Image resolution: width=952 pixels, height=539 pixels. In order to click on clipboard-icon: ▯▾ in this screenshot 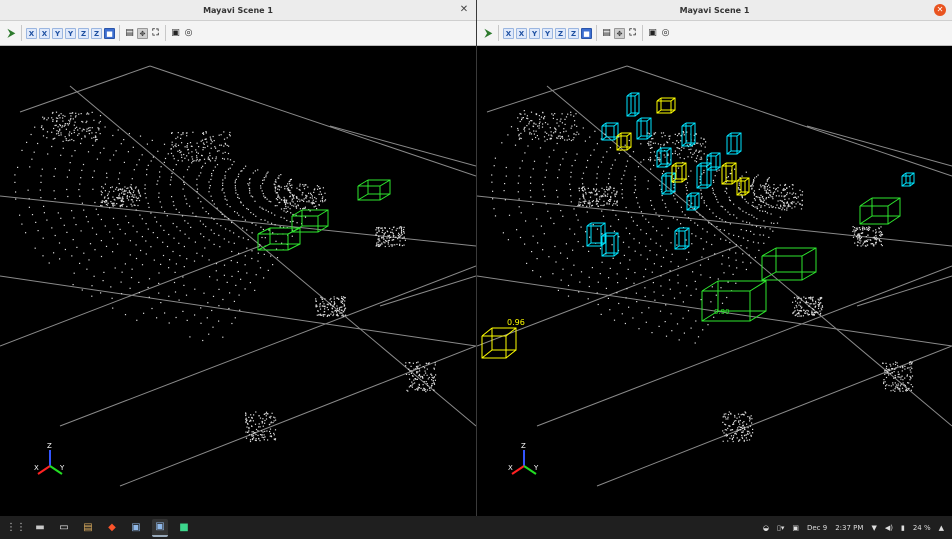, I will do `click(780, 528)`.